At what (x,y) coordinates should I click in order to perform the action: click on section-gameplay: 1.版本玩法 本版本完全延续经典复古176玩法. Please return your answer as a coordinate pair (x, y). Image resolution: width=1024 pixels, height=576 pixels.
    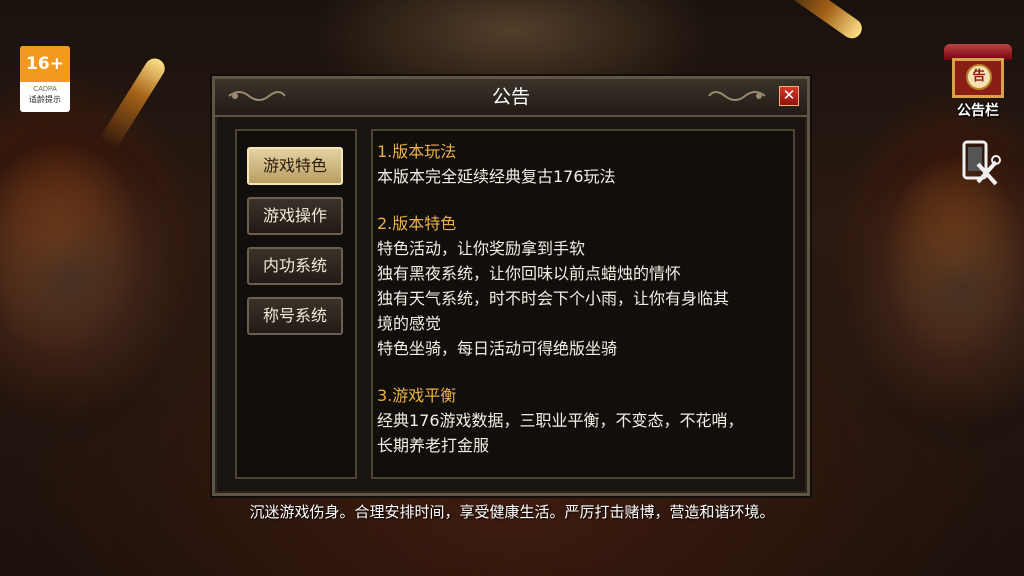
    Looking at the image, I should click on (585, 164).